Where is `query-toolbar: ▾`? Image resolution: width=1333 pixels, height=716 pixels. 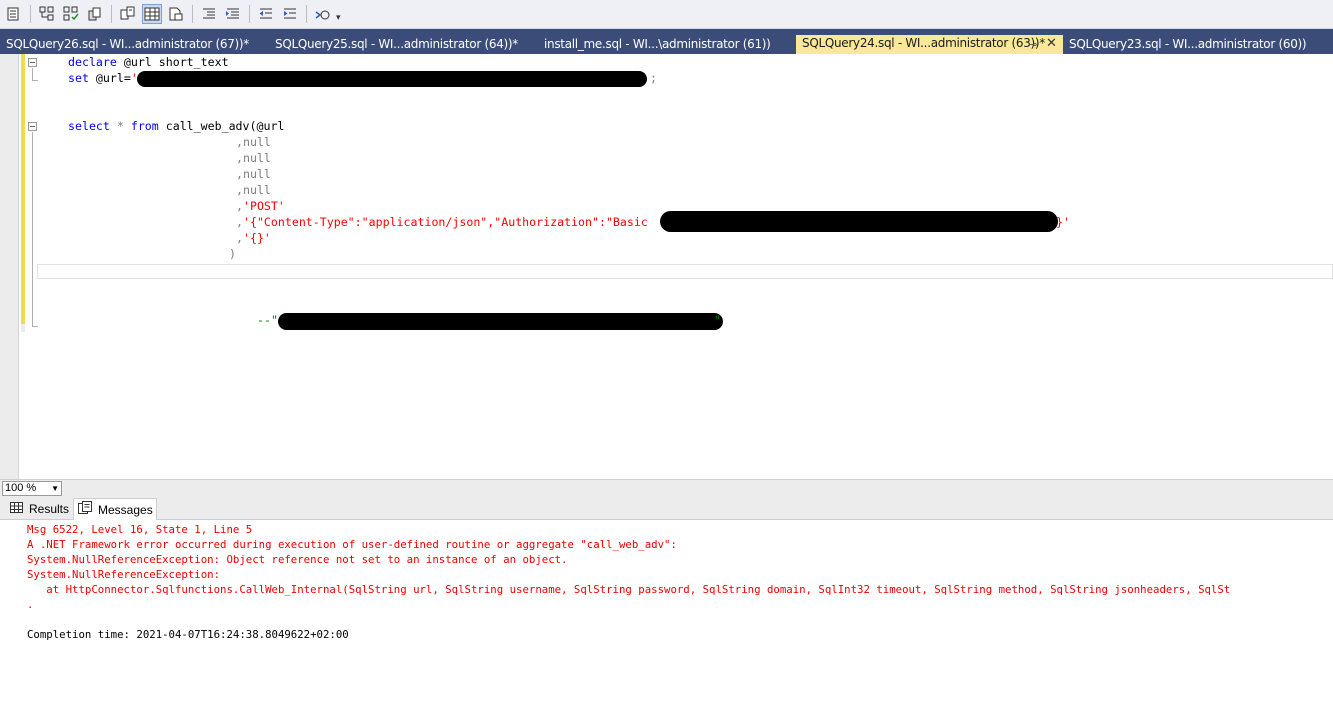 query-toolbar: ▾ is located at coordinates (666, 14).